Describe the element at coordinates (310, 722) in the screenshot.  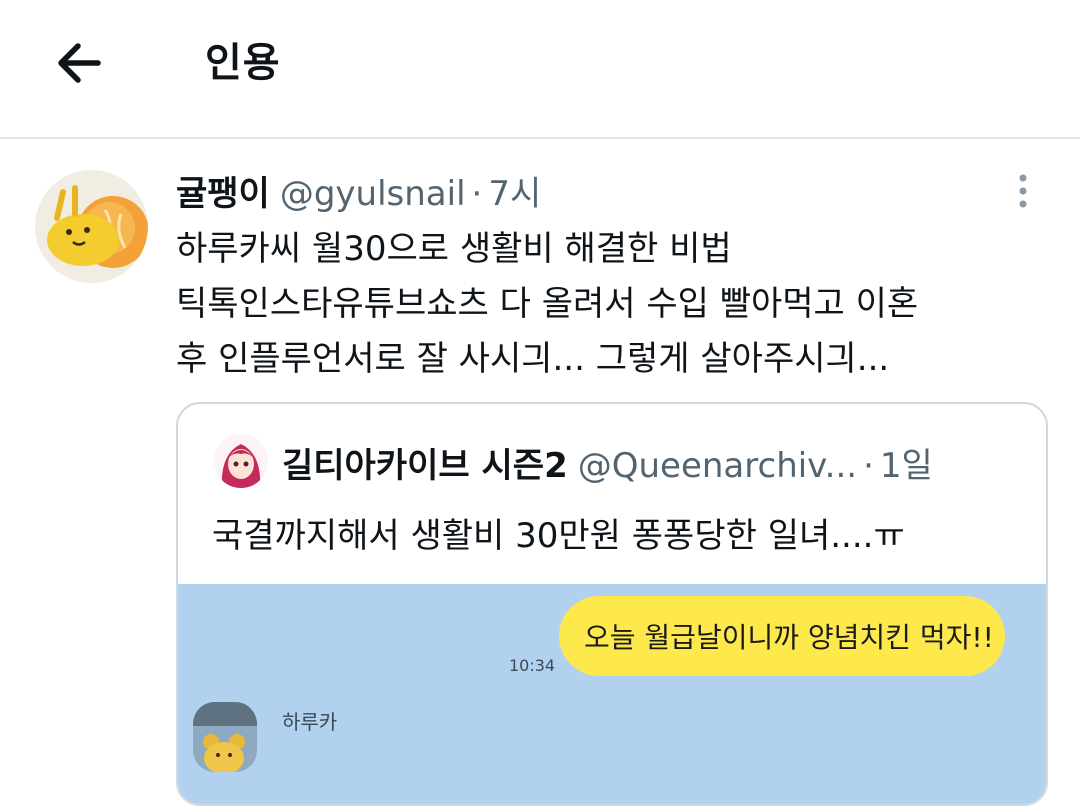
I see `chat-sender-name: 하루카` at that location.